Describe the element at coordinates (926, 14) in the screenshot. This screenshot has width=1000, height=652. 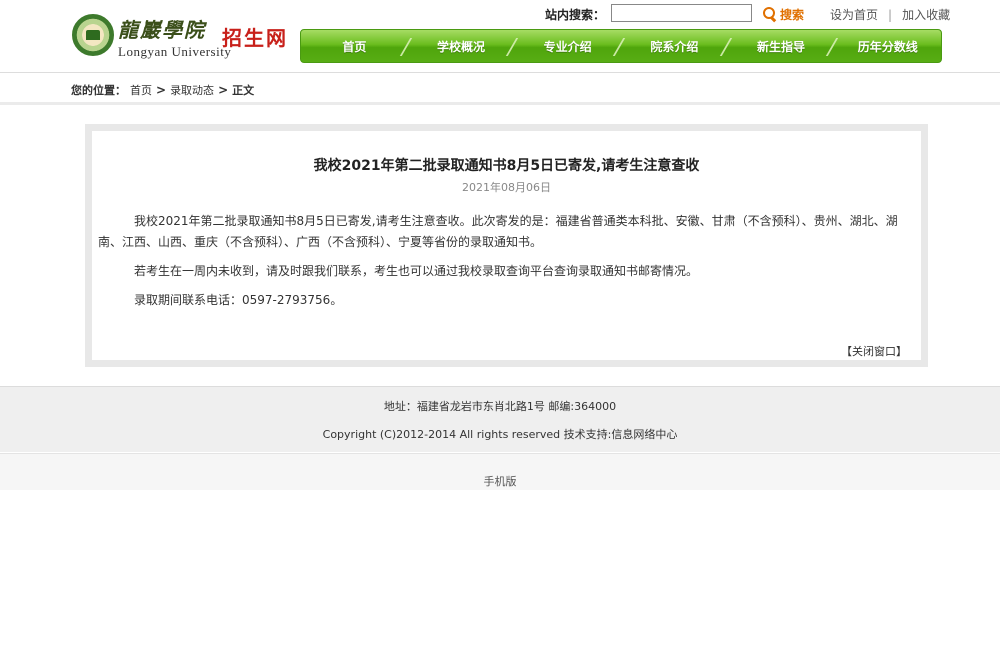
I see `add-favorite-link: 加入收藏` at that location.